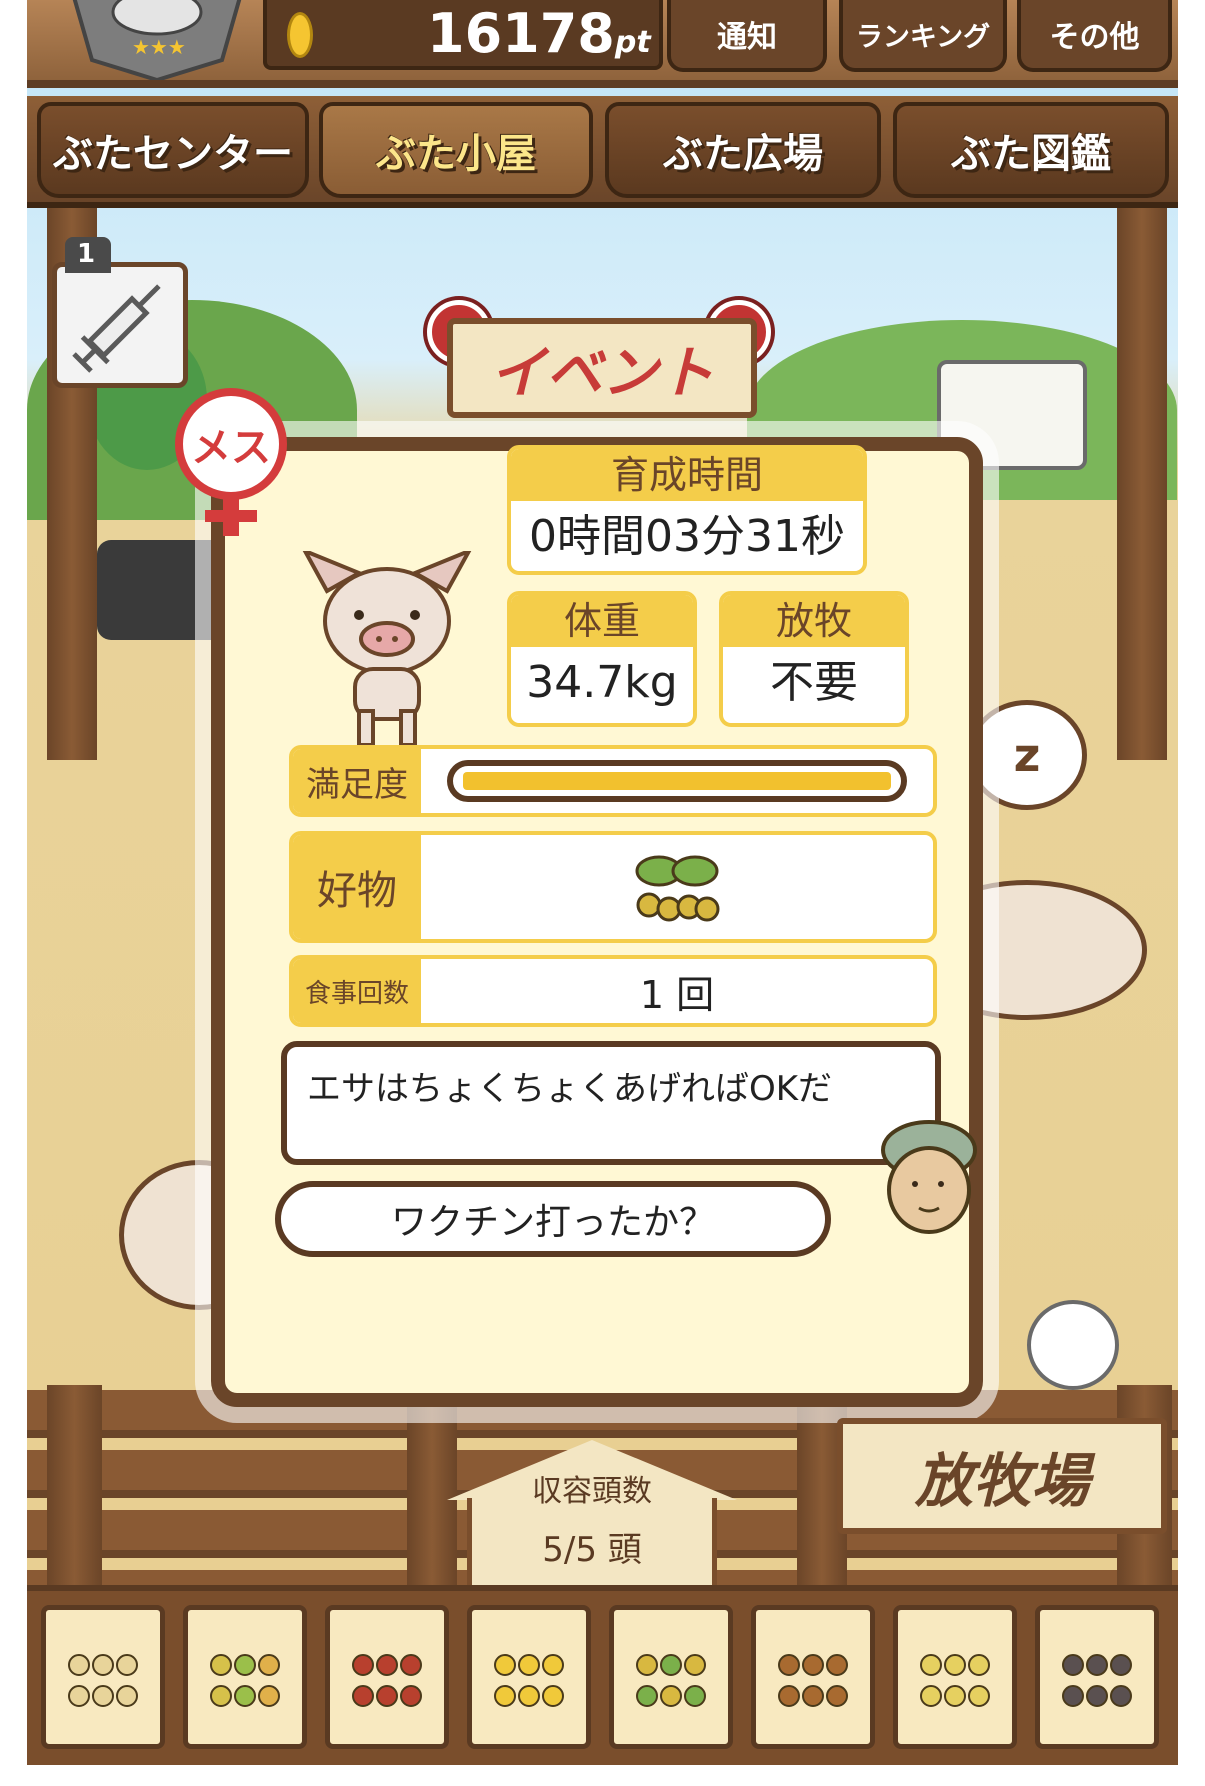 The image size is (1205, 1786). I want to click on grazing-card: 放牧 不要, so click(814, 659).